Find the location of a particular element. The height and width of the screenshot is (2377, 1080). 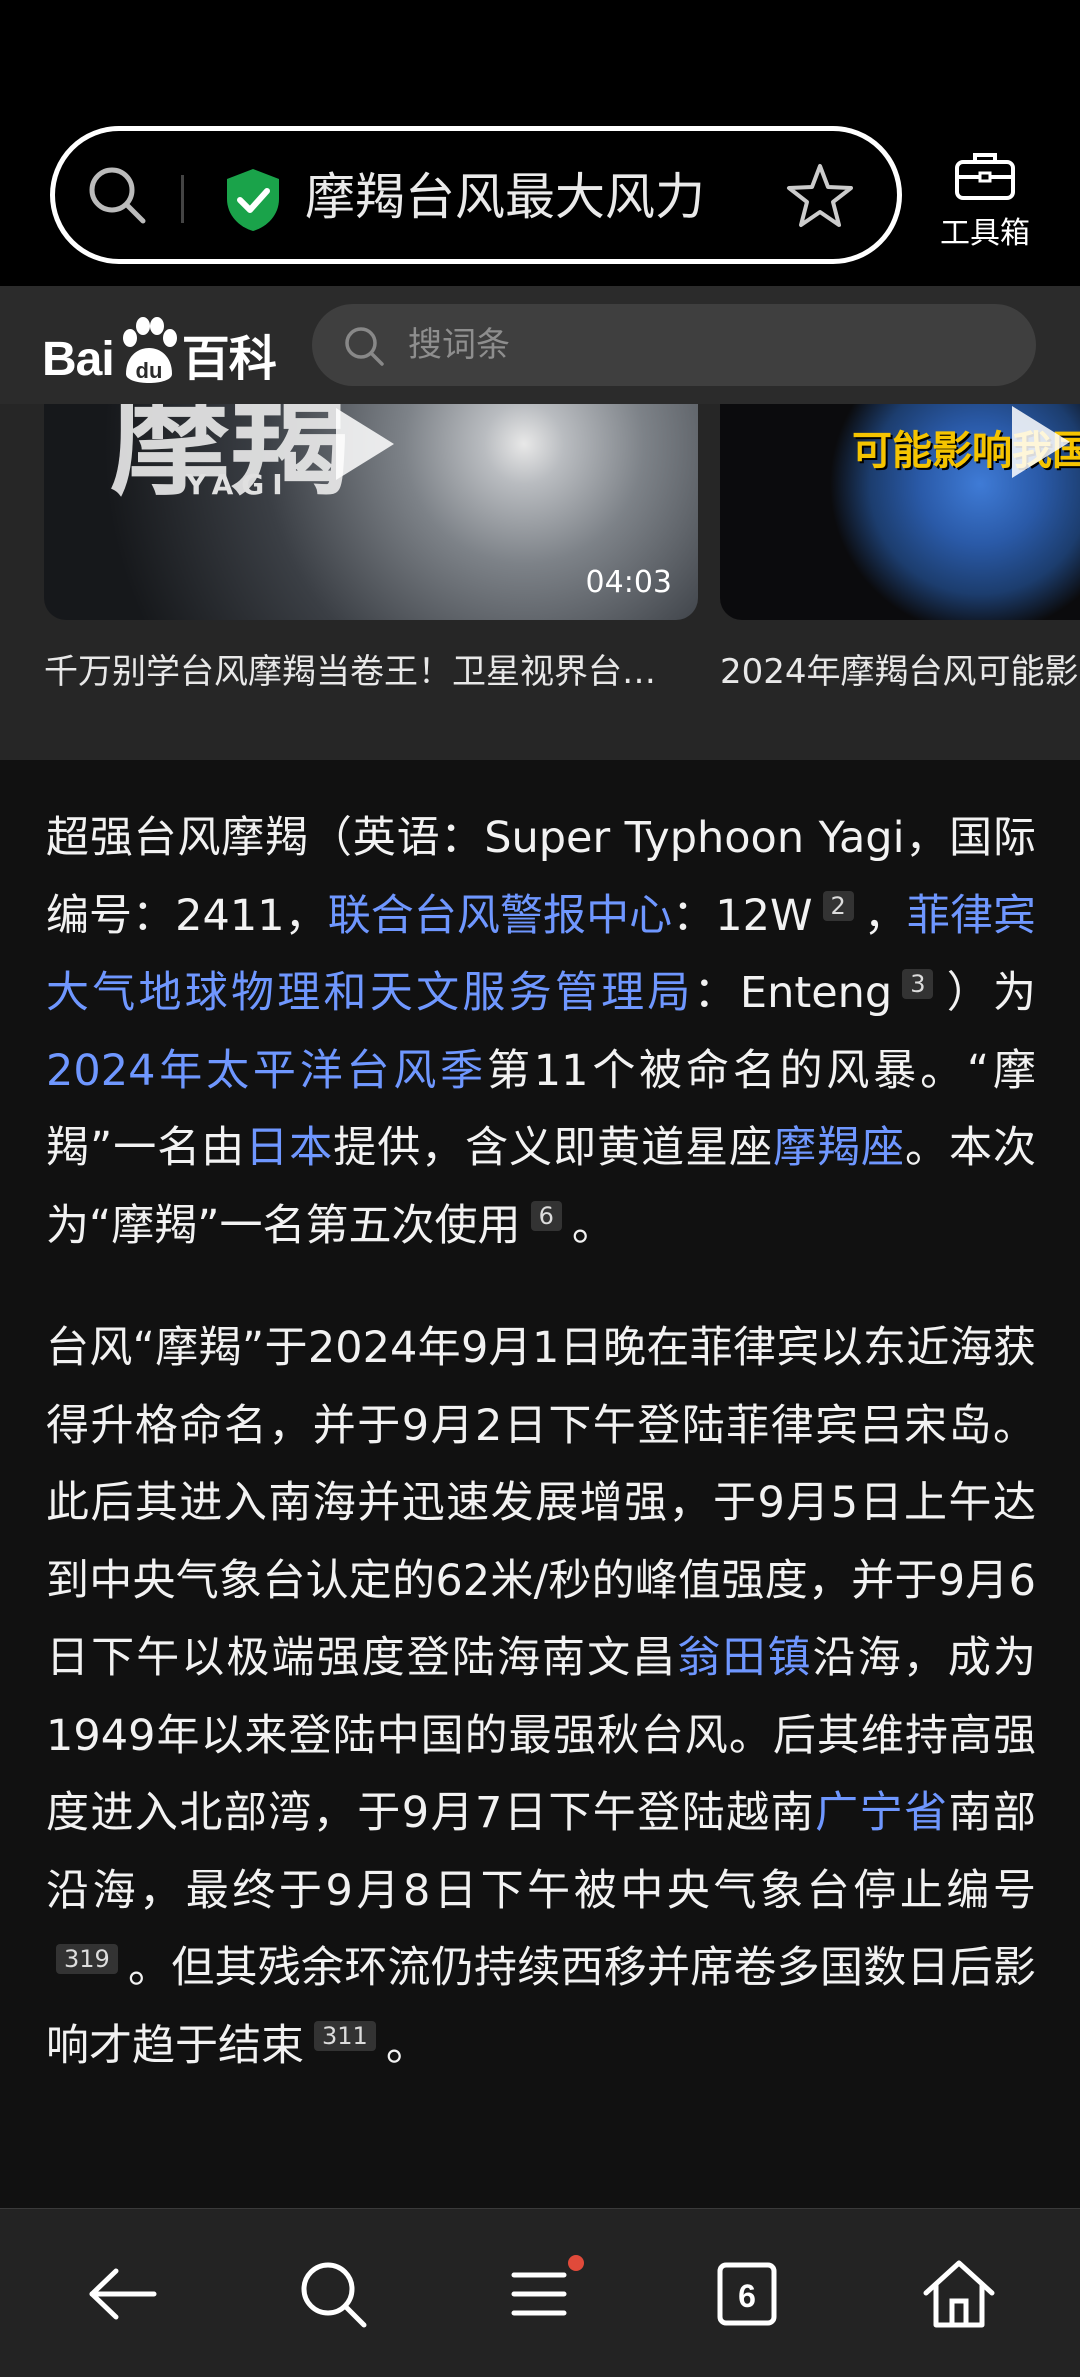

back-arrow-icon is located at coordinates (123, 2294).